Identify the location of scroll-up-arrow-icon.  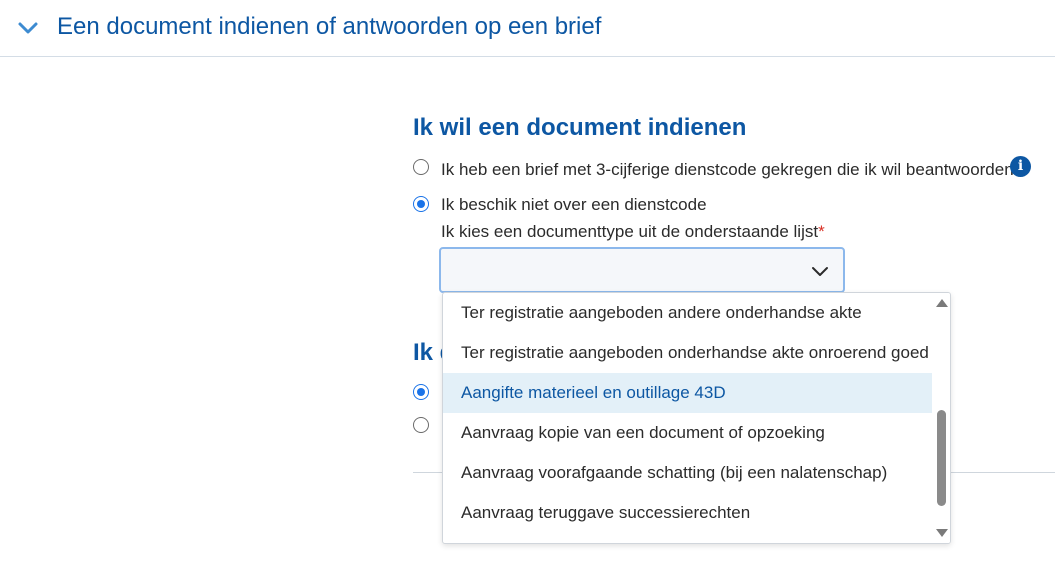
(942, 303).